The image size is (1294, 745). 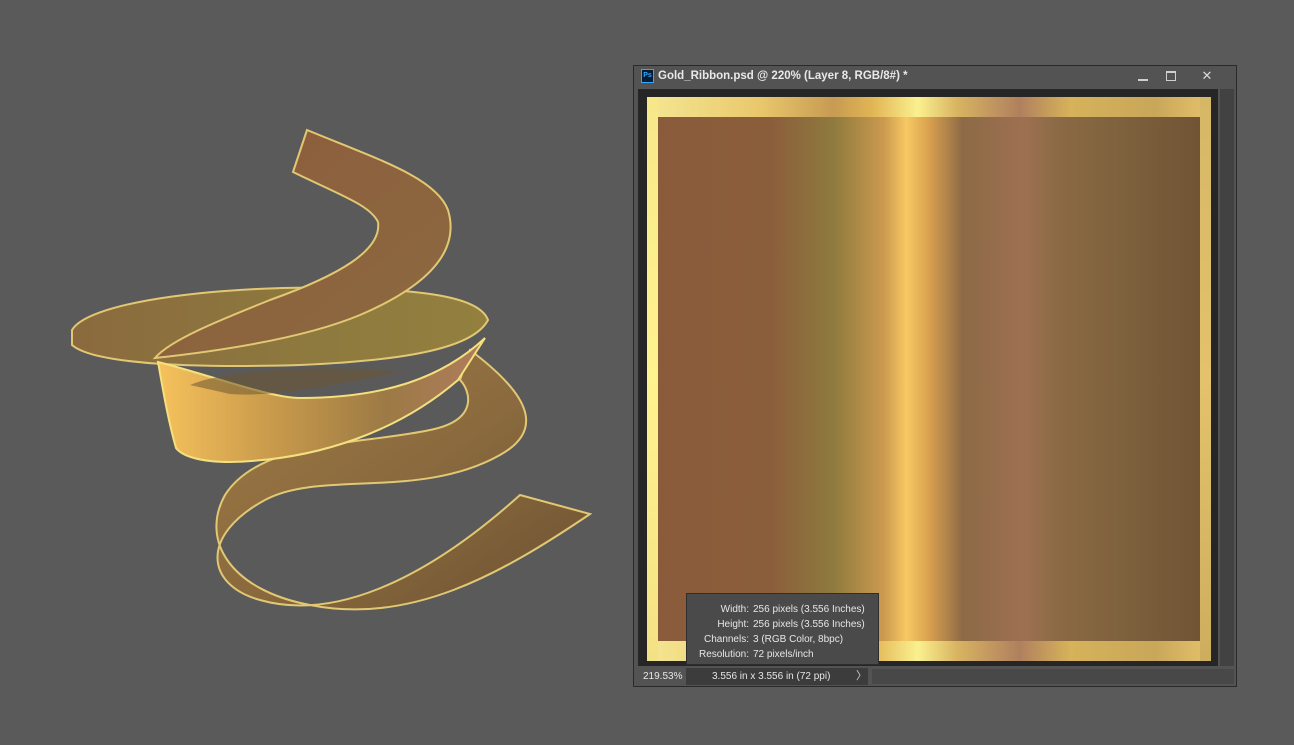 What do you see at coordinates (647, 76) in the screenshot?
I see `photoshop-icon: Ps` at bounding box center [647, 76].